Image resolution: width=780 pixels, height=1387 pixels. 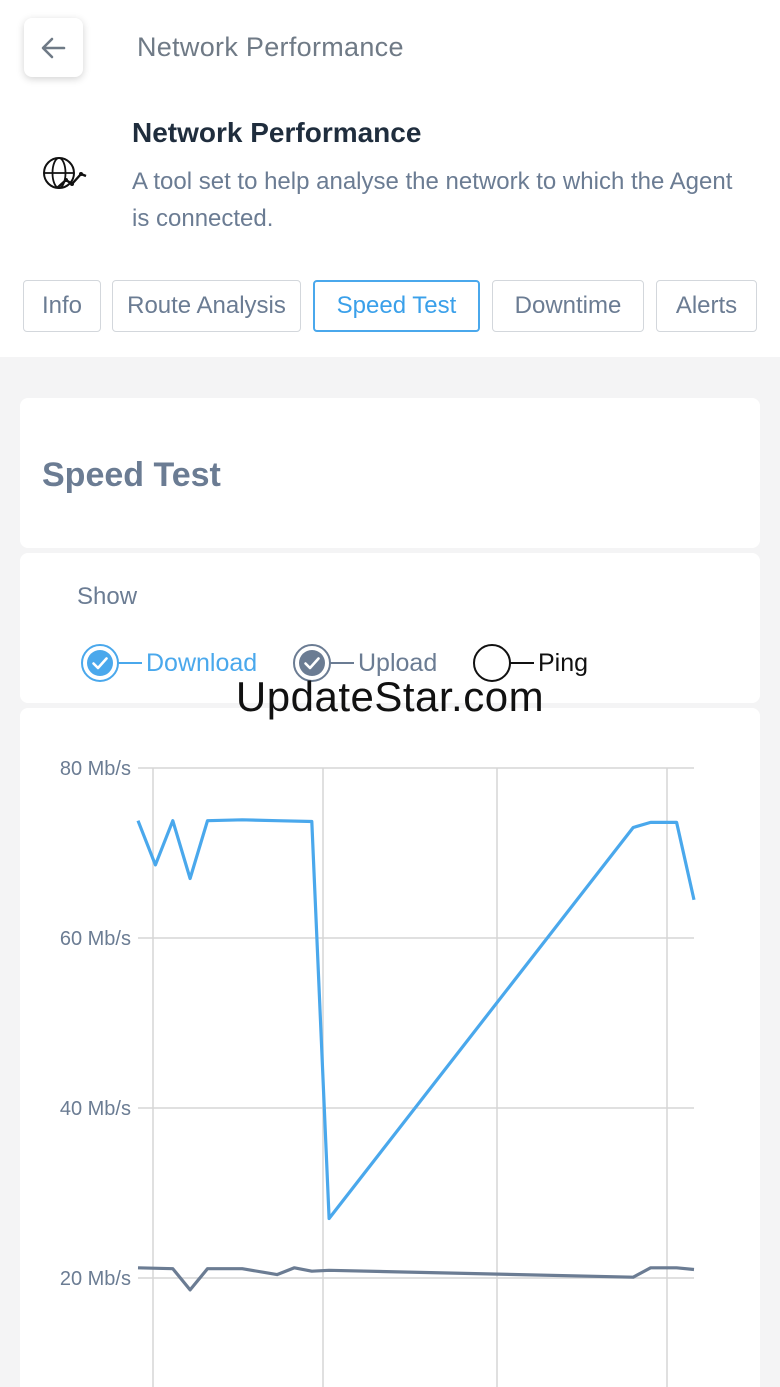 What do you see at coordinates (390, 696) in the screenshot?
I see `watermark-text: UpdateStar.com` at bounding box center [390, 696].